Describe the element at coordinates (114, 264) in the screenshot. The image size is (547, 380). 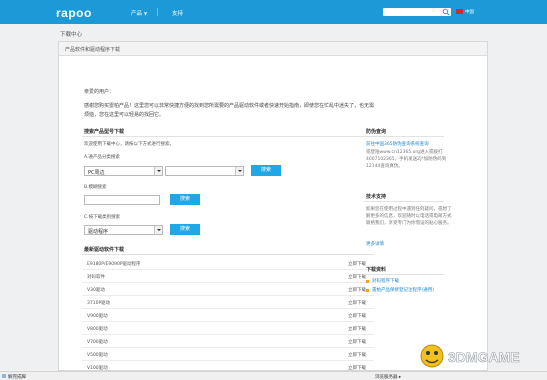
I see `download-row-name: E9180P/E9090P驱动程序` at that location.